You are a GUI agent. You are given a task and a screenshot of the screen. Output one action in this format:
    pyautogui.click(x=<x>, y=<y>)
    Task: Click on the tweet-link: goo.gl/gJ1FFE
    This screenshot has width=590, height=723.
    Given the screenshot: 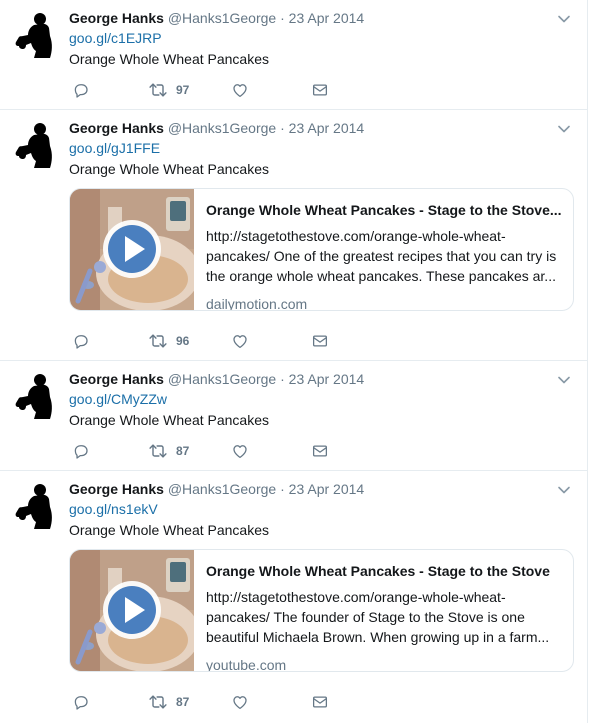 What is the action you would take?
    pyautogui.click(x=114, y=148)
    